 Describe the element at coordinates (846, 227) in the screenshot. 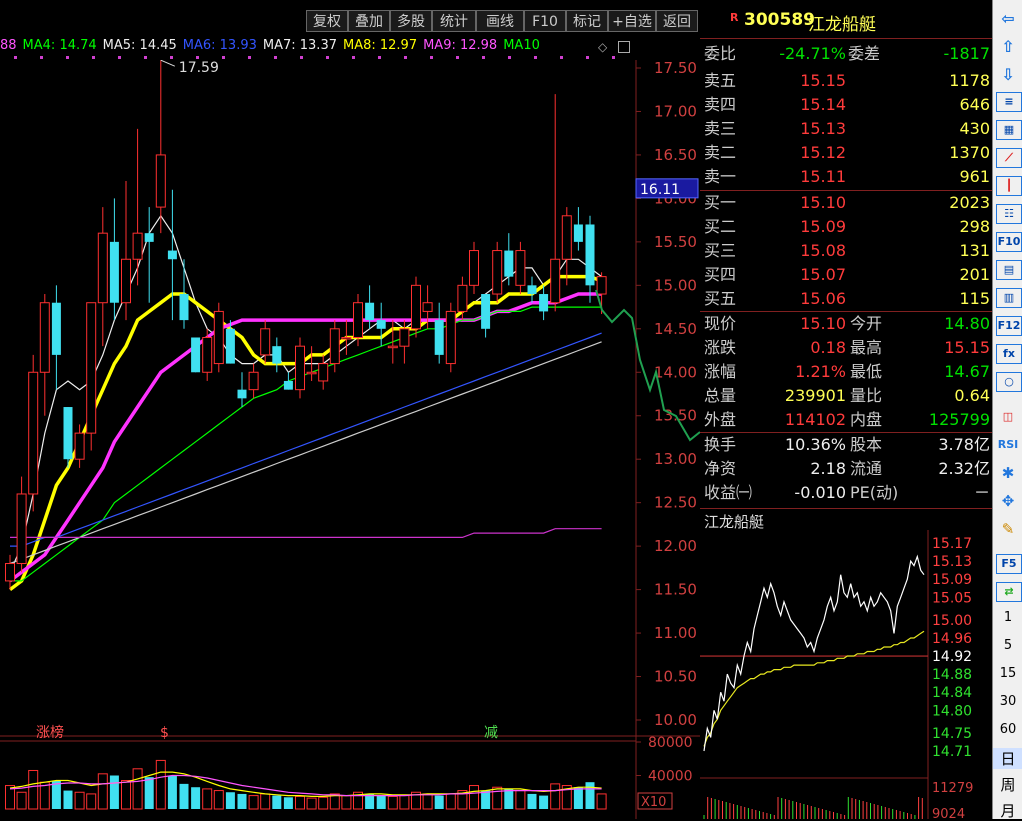

I see `buy-level-row: 买二 15.09 298` at that location.